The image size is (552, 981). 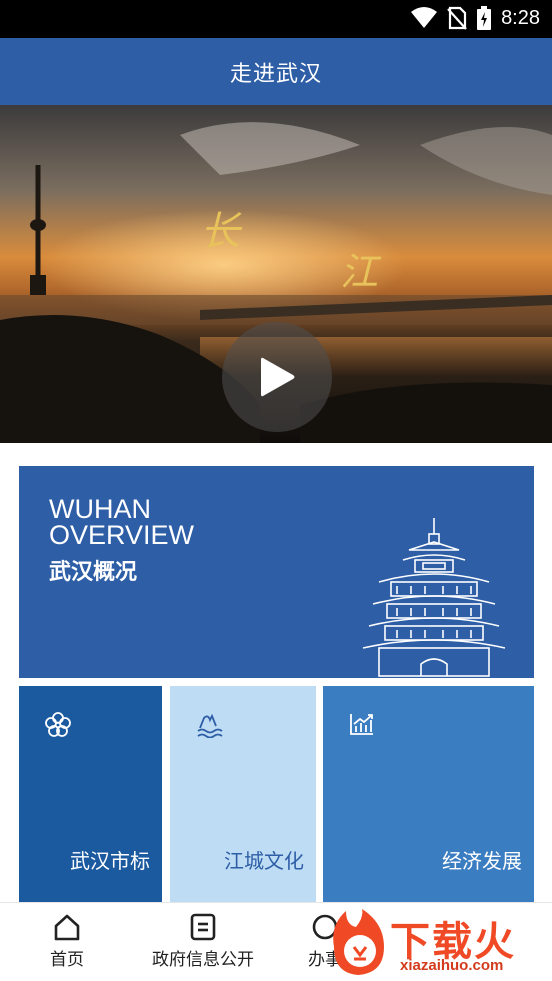 I want to click on play-icon, so click(x=278, y=377).